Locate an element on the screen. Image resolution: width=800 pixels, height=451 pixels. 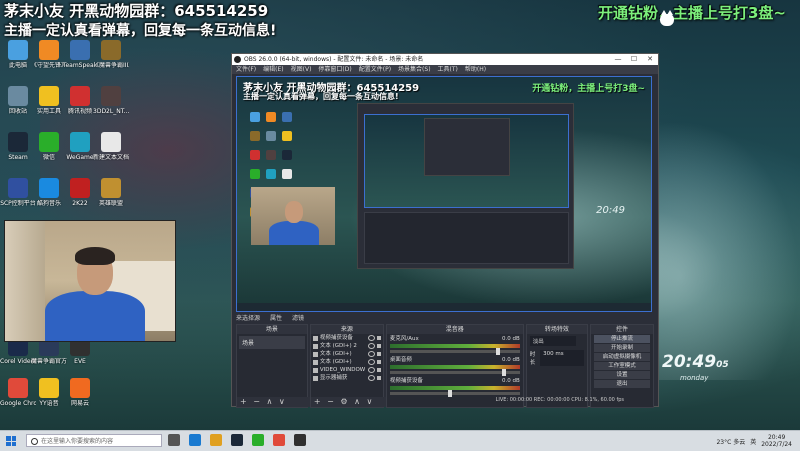
menu-edit: 编辑(E) is located at coordinates (273, 69).